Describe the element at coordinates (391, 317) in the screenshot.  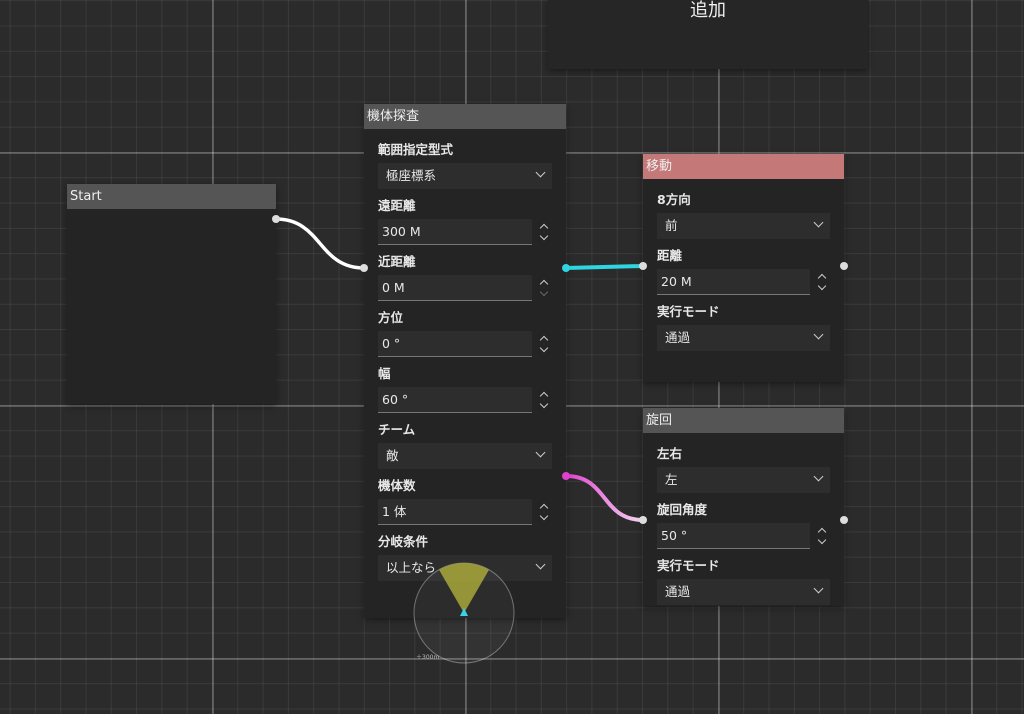
I see `azimuth-label: 方位` at that location.